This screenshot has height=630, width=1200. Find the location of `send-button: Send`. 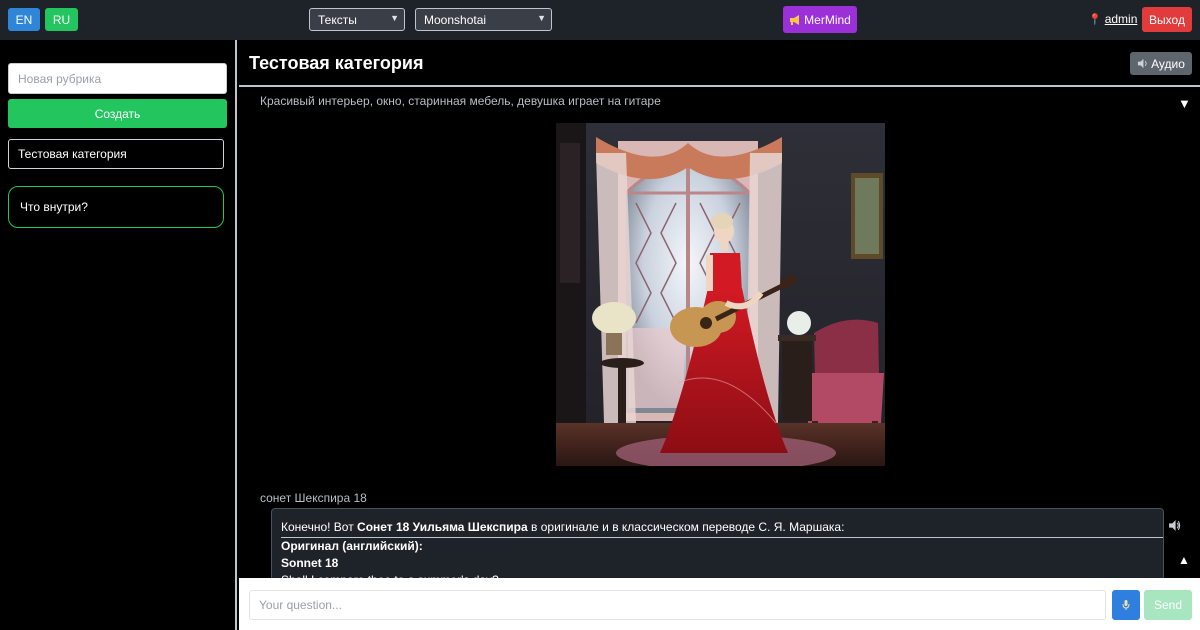

send-button: Send is located at coordinates (1168, 605).